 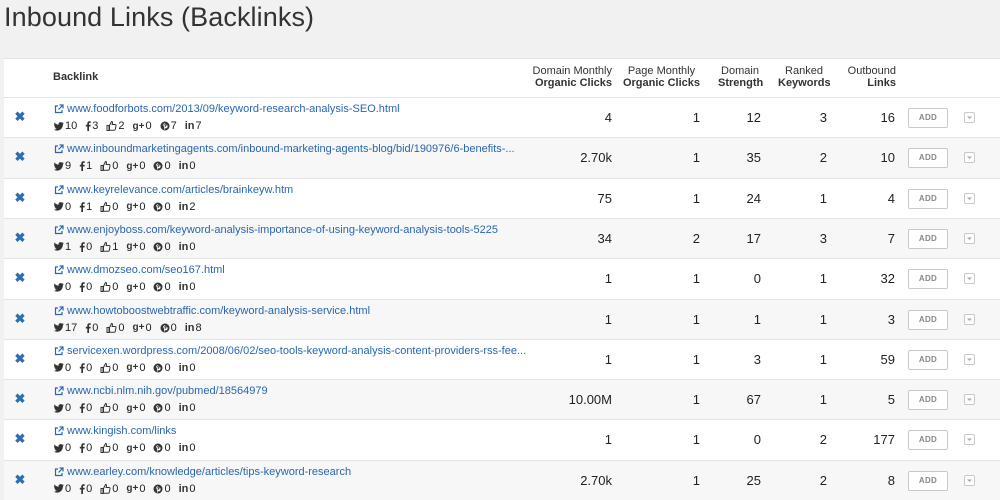 What do you see at coordinates (596, 480) in the screenshot?
I see `domain-monthly-clicks: 2.70k` at bounding box center [596, 480].